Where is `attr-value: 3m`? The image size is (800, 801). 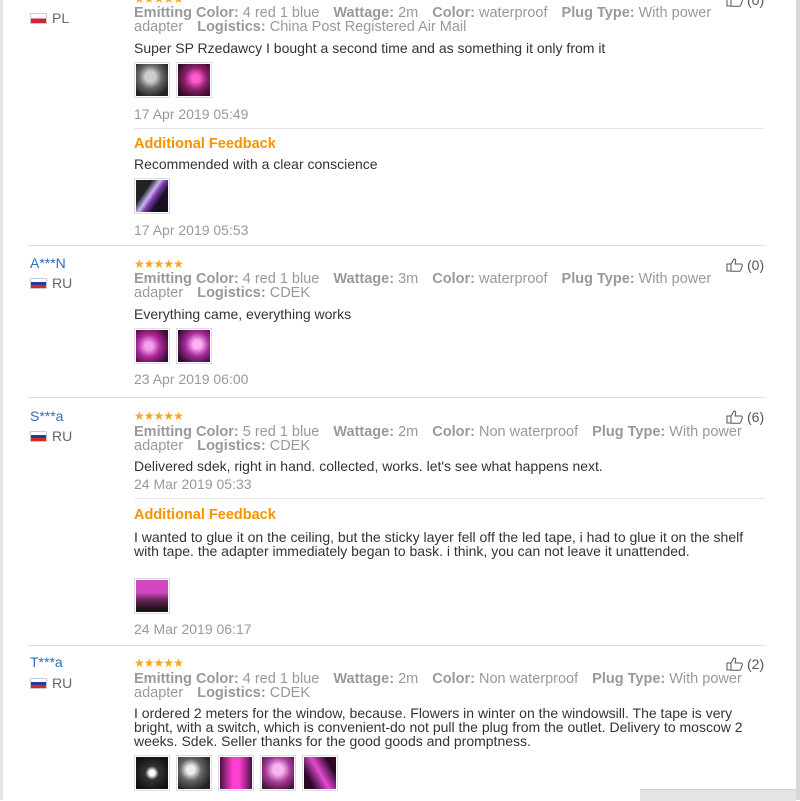 attr-value: 3m is located at coordinates (408, 279).